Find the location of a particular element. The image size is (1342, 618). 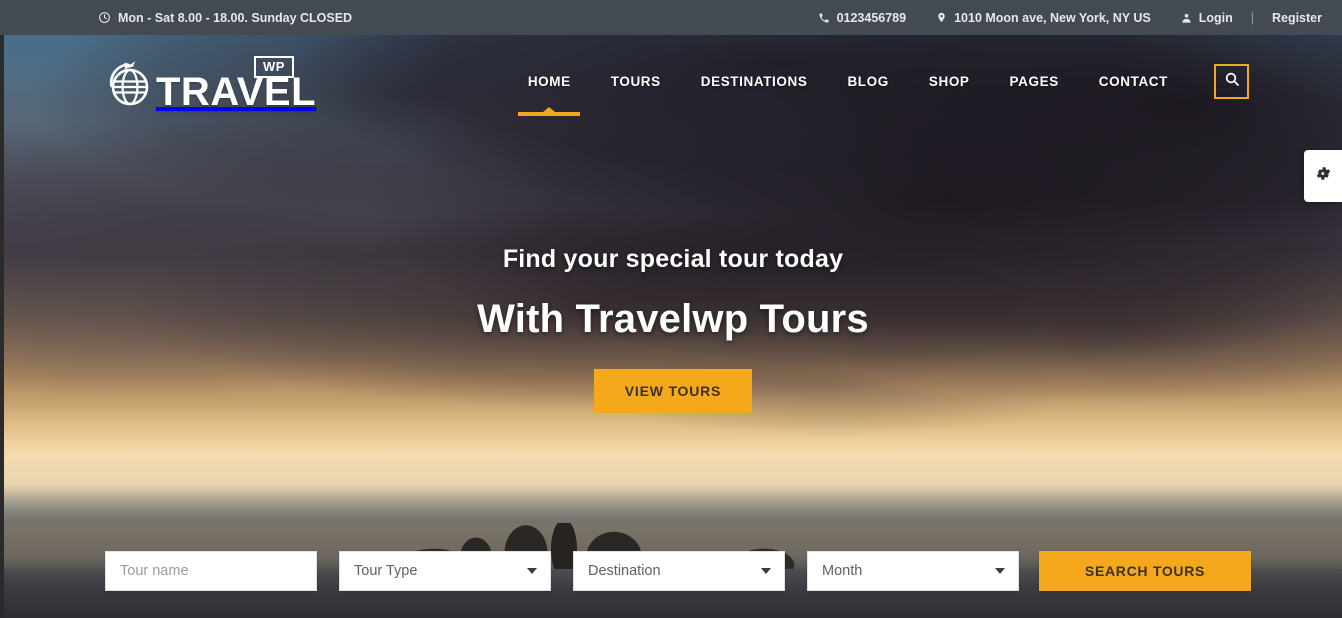

account-block: Login | Register is located at coordinates (1251, 18).